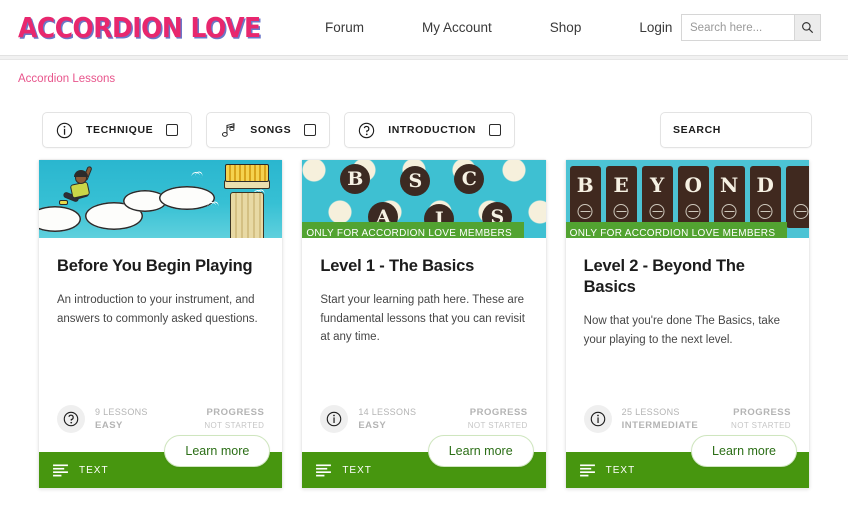 This screenshot has height=507, width=848. I want to click on course-card-level: INTERMEDIATE, so click(660, 425).